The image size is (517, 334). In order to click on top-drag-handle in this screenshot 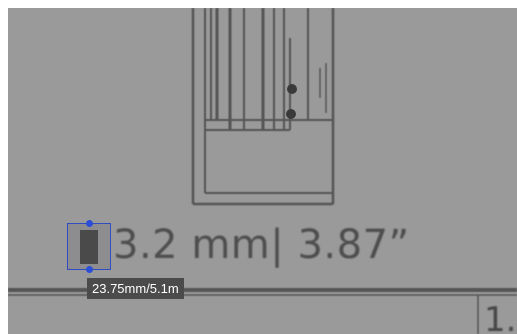, I will do `click(89, 223)`.